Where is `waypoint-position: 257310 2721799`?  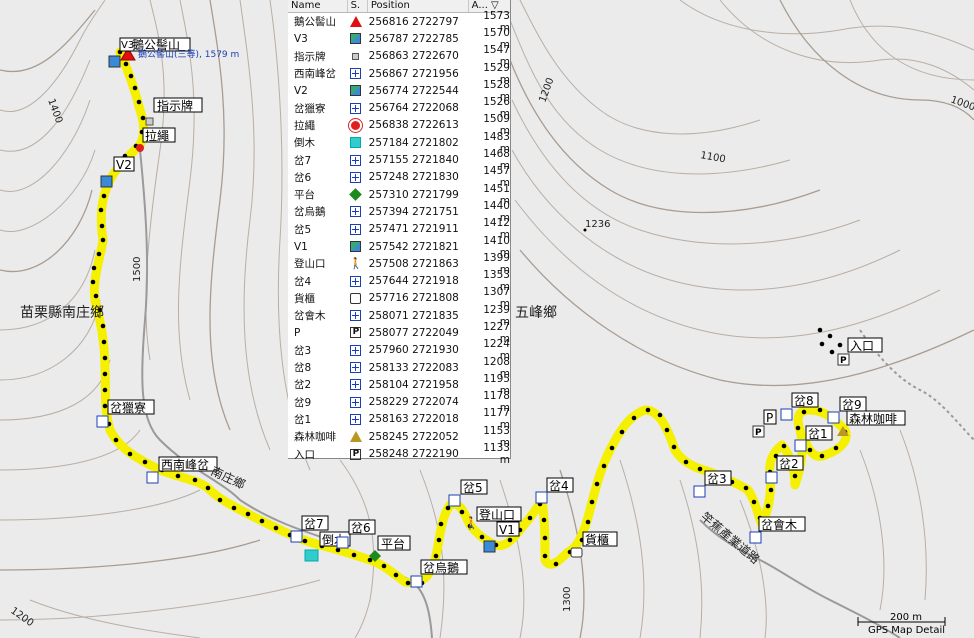
waypoint-position: 257310 2721799 is located at coordinates (413, 194).